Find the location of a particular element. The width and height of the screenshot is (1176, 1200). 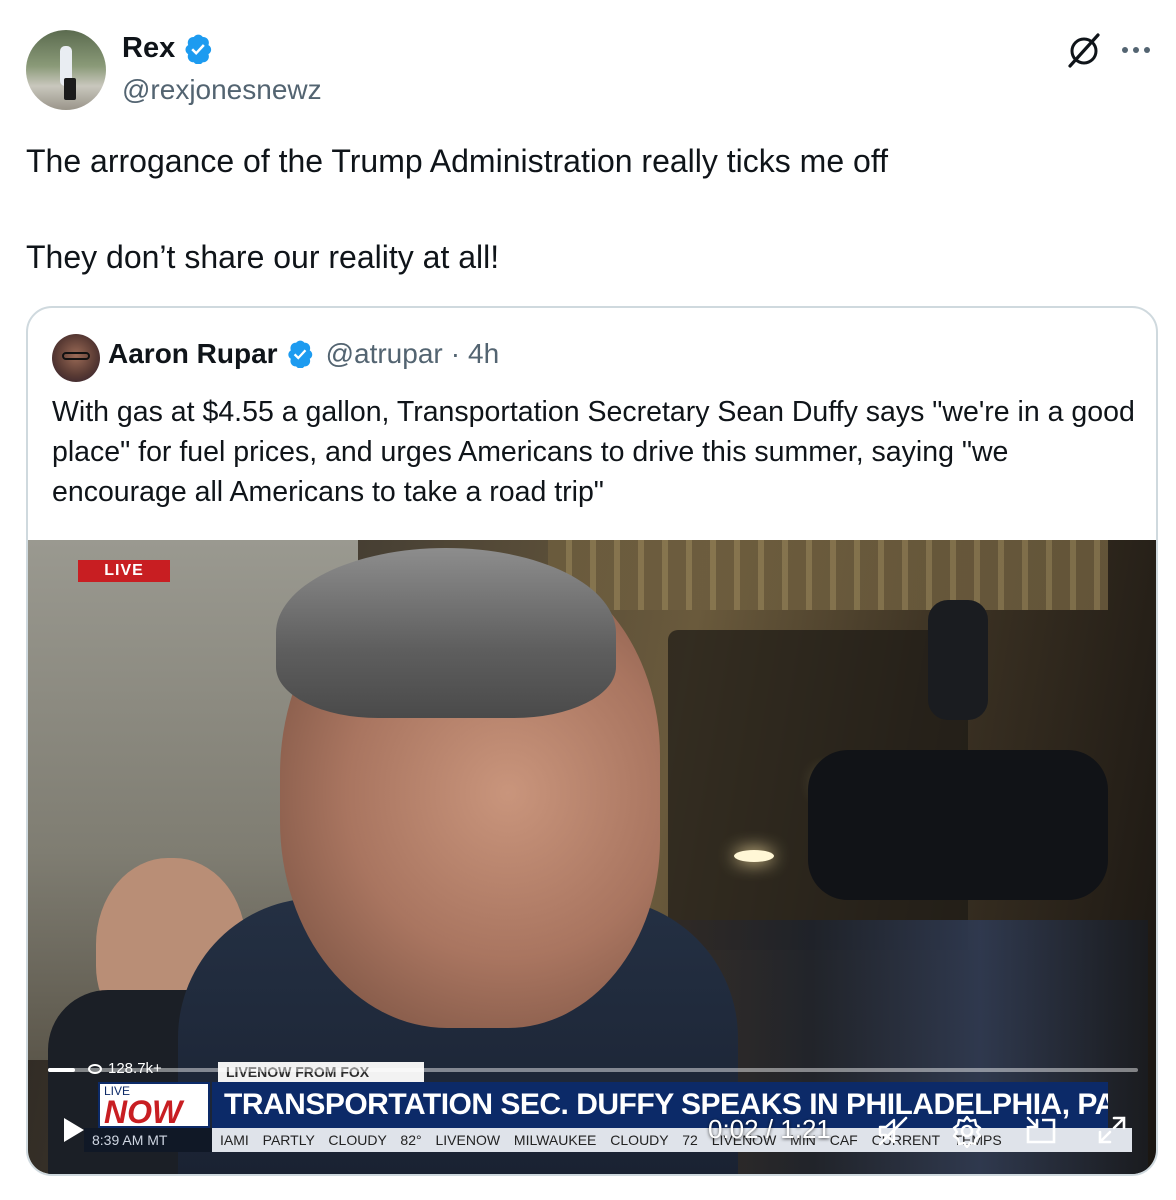

avatar-glasses is located at coordinates (76, 356).